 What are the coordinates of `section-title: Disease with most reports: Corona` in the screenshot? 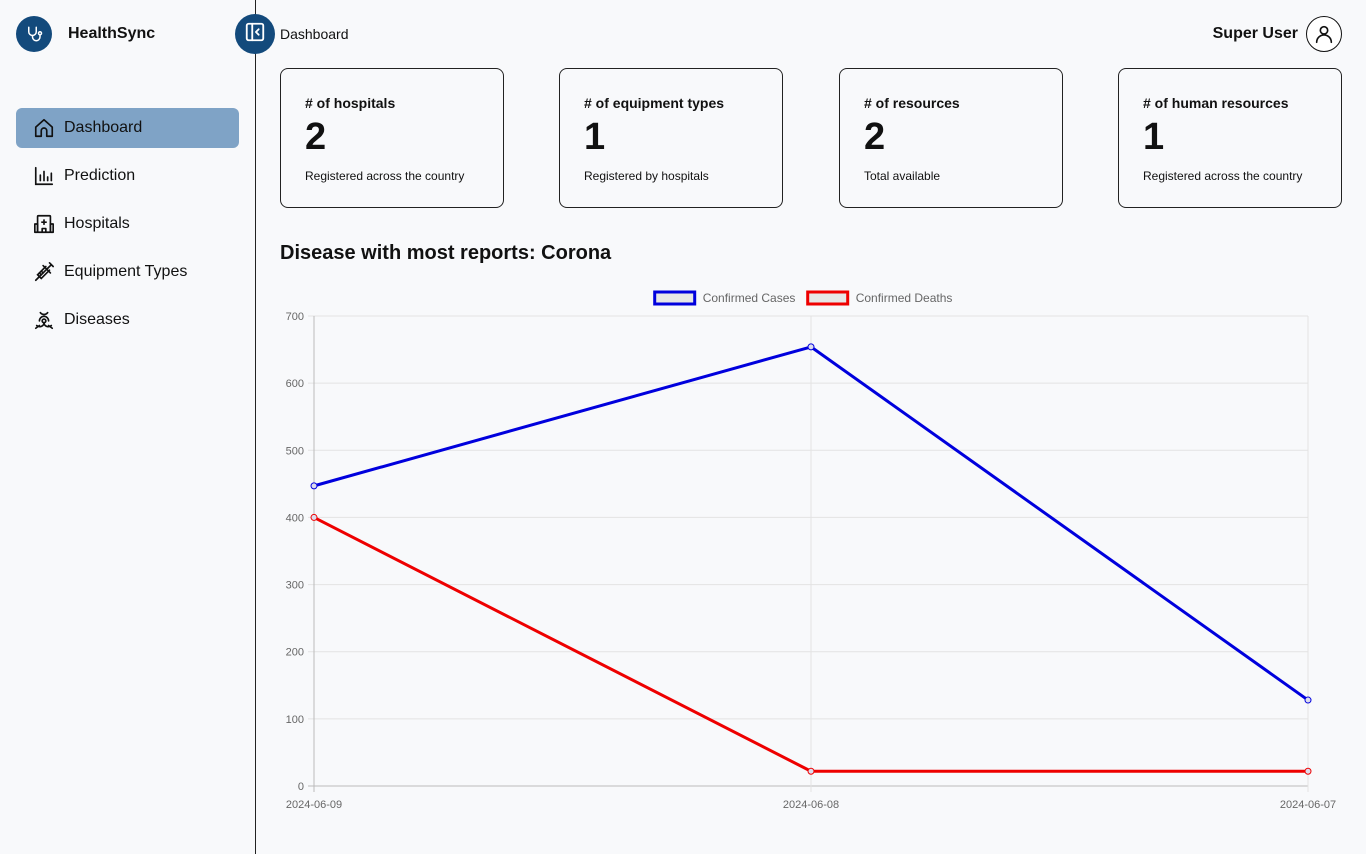 It's located at (446, 253).